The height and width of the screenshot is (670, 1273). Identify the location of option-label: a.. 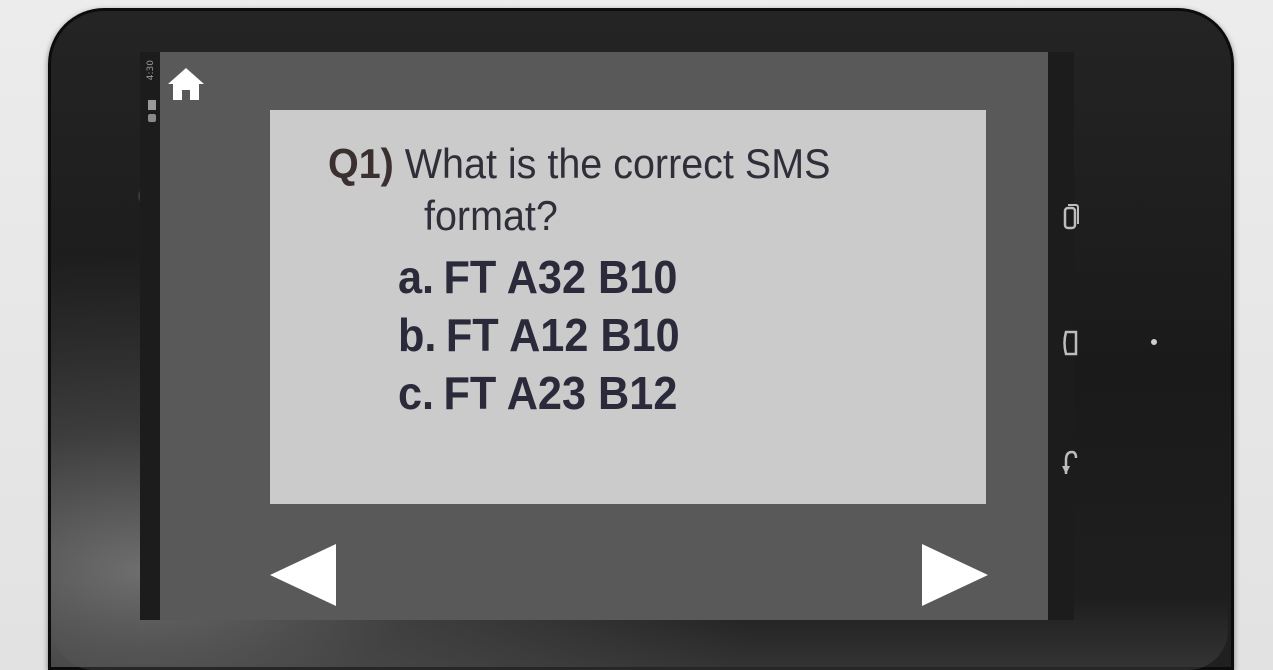
(416, 277).